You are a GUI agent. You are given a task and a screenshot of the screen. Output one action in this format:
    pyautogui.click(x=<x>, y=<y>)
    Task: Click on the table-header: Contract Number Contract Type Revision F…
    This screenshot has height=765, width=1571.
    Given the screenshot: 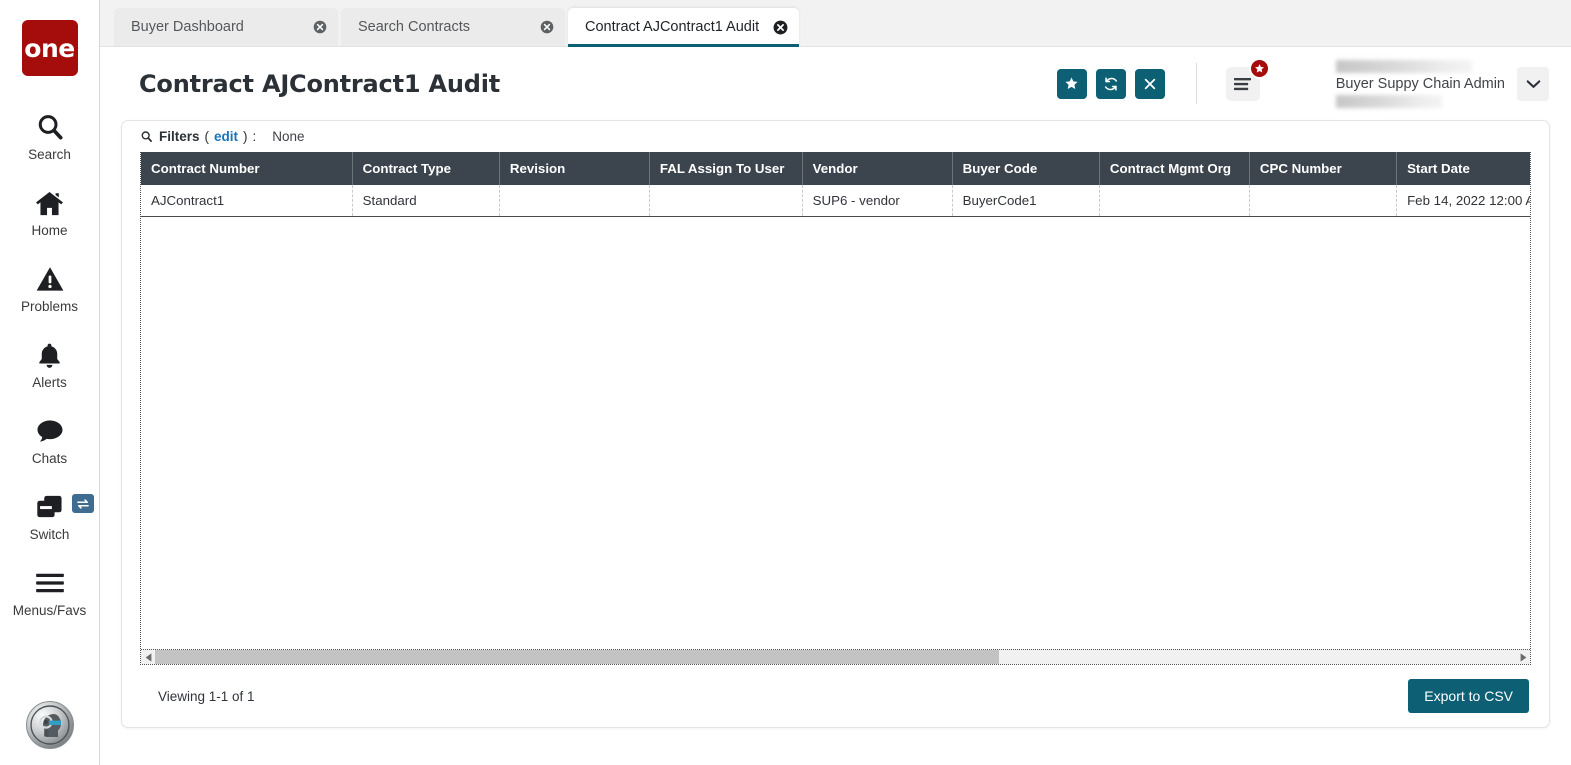 What is the action you would take?
    pyautogui.click(x=835, y=168)
    